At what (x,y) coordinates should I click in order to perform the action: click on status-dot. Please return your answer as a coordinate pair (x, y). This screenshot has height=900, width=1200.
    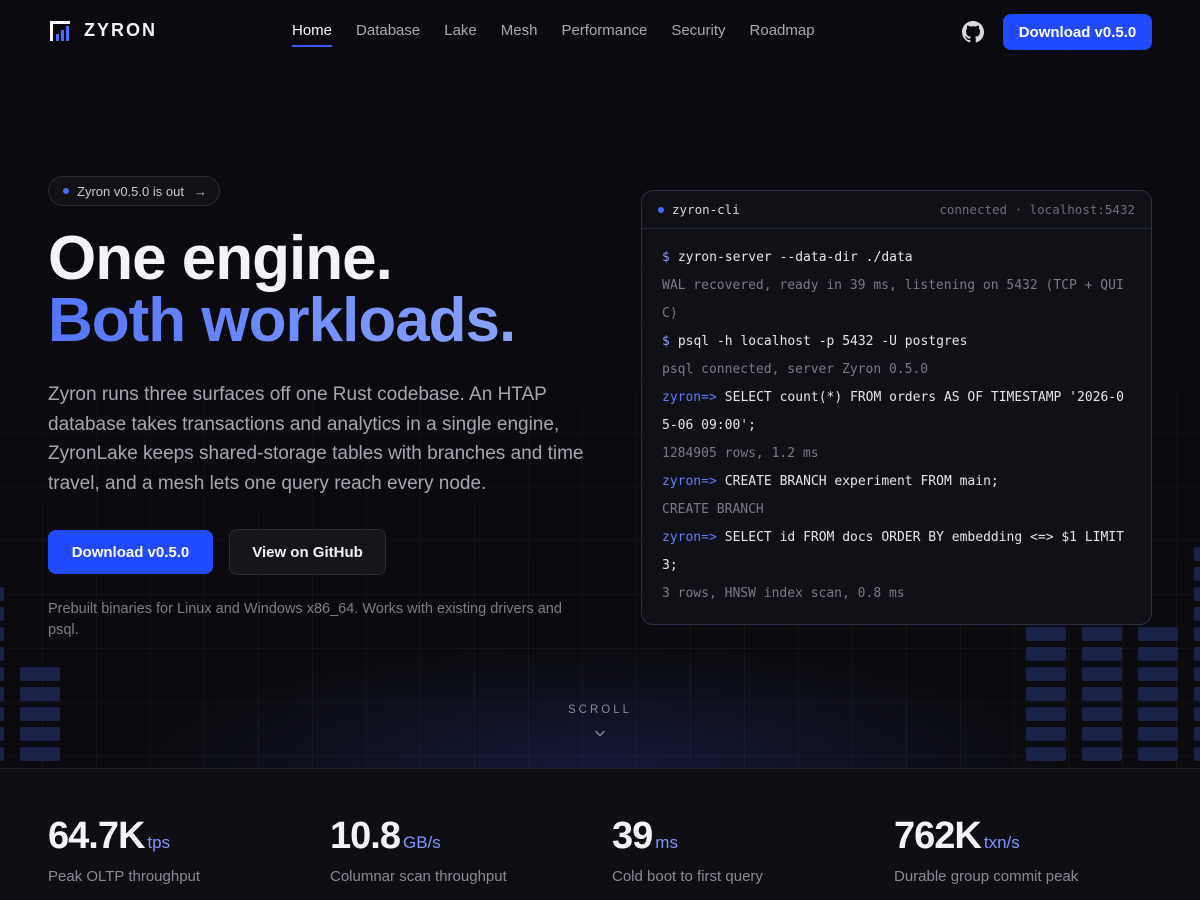
    Looking at the image, I should click on (66, 191).